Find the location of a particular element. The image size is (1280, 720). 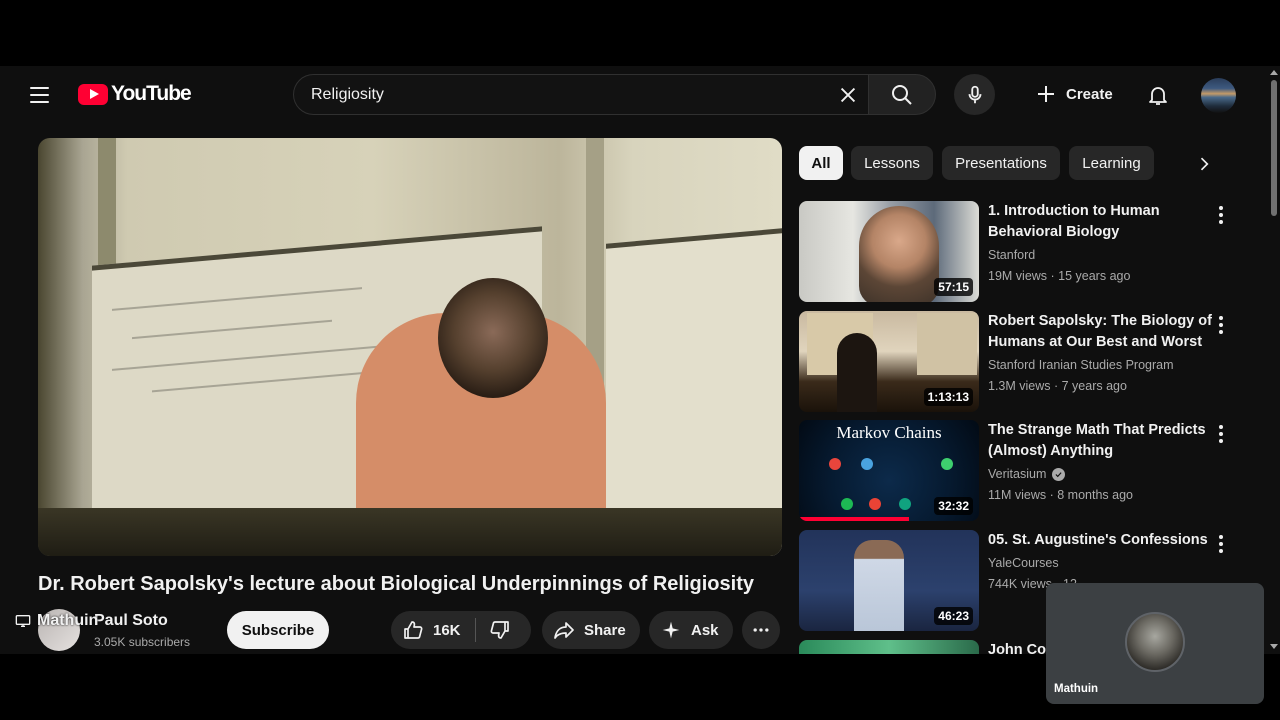

voice-search-button is located at coordinates (974, 94).